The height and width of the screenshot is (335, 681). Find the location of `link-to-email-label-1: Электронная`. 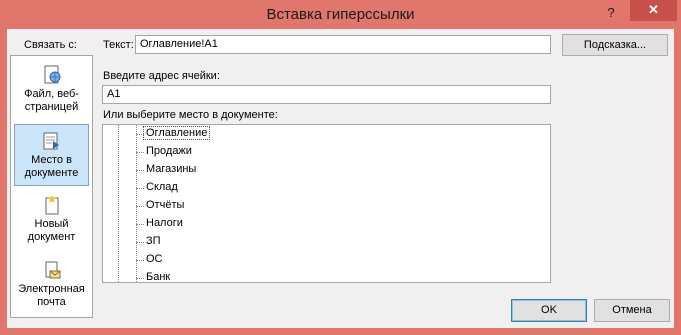

link-to-email-label-1: Электронная is located at coordinates (51, 289).